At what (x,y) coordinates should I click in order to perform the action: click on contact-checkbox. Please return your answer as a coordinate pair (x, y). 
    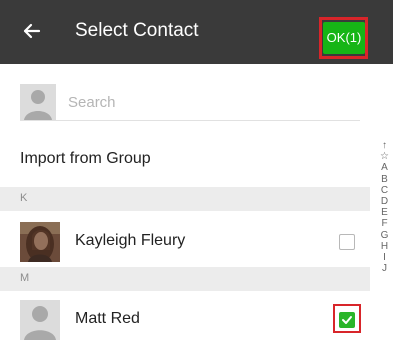
    Looking at the image, I should click on (347, 242).